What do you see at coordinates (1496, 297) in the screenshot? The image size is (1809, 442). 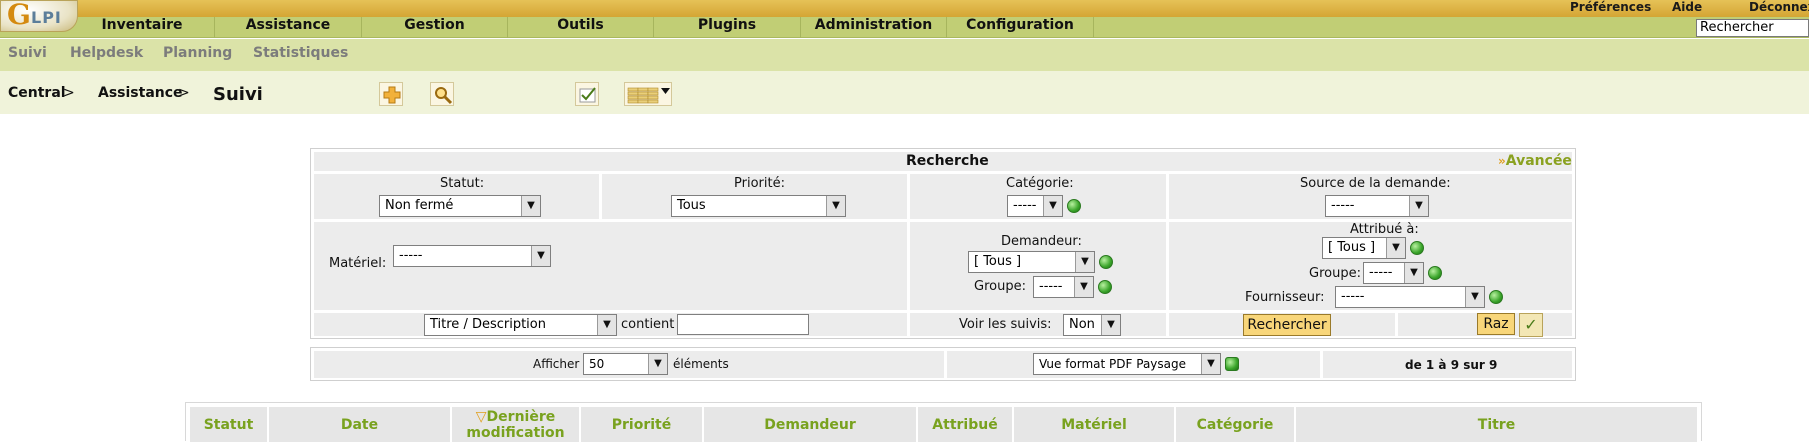 I see `add-supplier-icon` at bounding box center [1496, 297].